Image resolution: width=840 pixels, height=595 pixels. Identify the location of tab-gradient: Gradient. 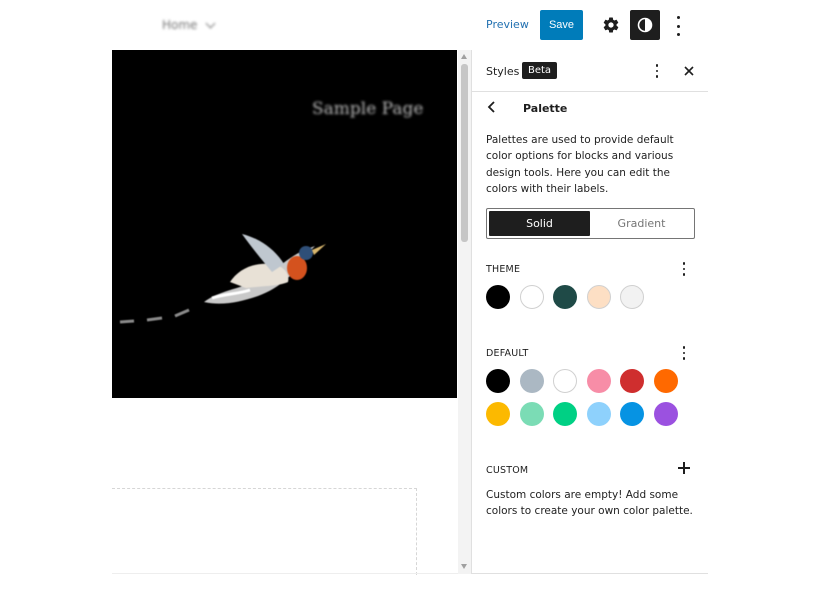
(641, 223).